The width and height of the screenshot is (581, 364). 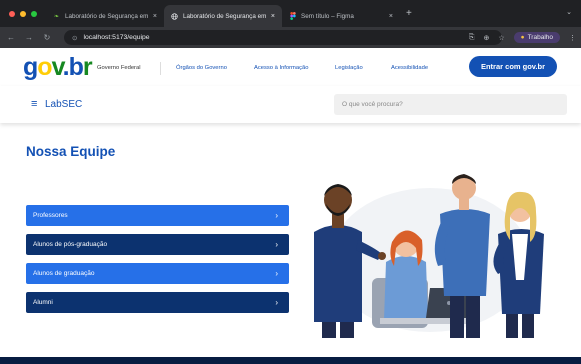 I want to click on tab-title: Sem título – Figma, so click(x=327, y=16).